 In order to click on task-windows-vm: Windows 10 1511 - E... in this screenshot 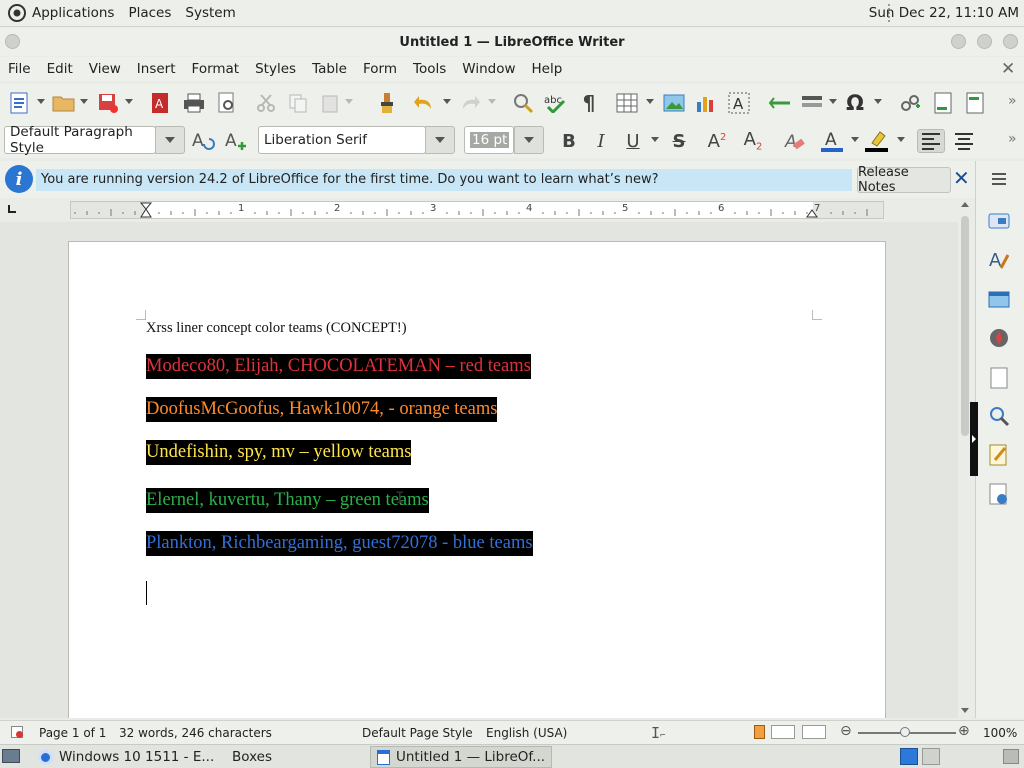, I will do `click(126, 757)`.